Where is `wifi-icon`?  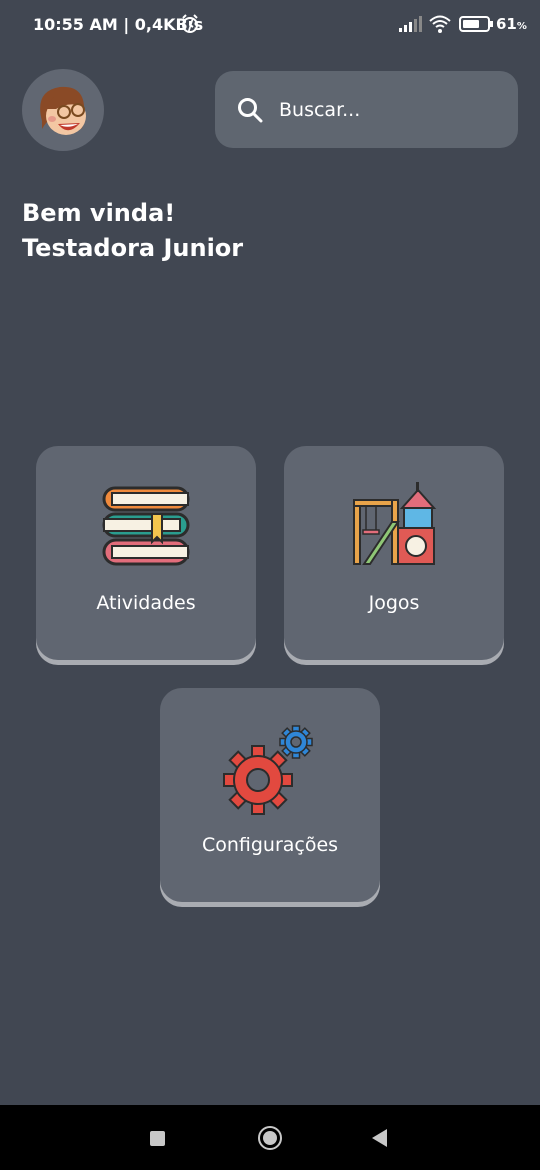 wifi-icon is located at coordinates (440, 24).